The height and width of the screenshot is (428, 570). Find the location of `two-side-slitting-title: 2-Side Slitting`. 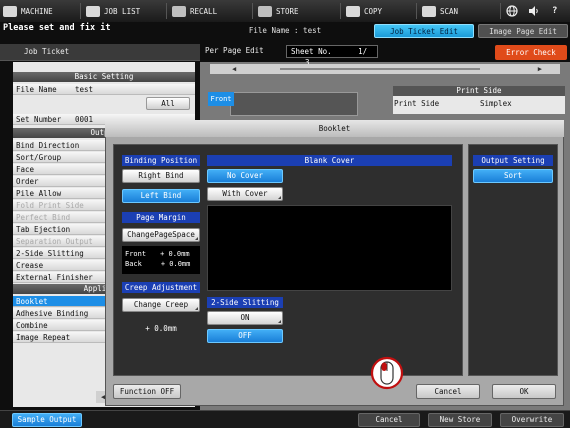

two-side-slitting-title: 2-Side Slitting is located at coordinates (245, 302).